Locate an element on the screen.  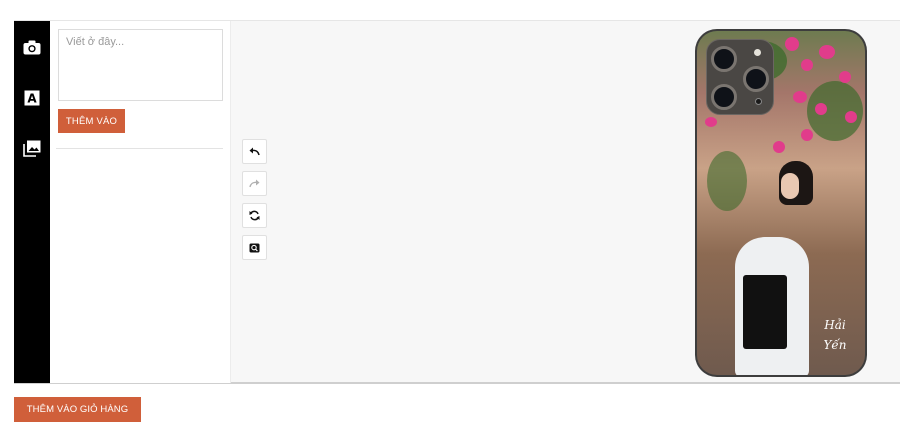
add-to-cart-button: THÊM VÀO GIỎ HÀNG is located at coordinates (77, 409).